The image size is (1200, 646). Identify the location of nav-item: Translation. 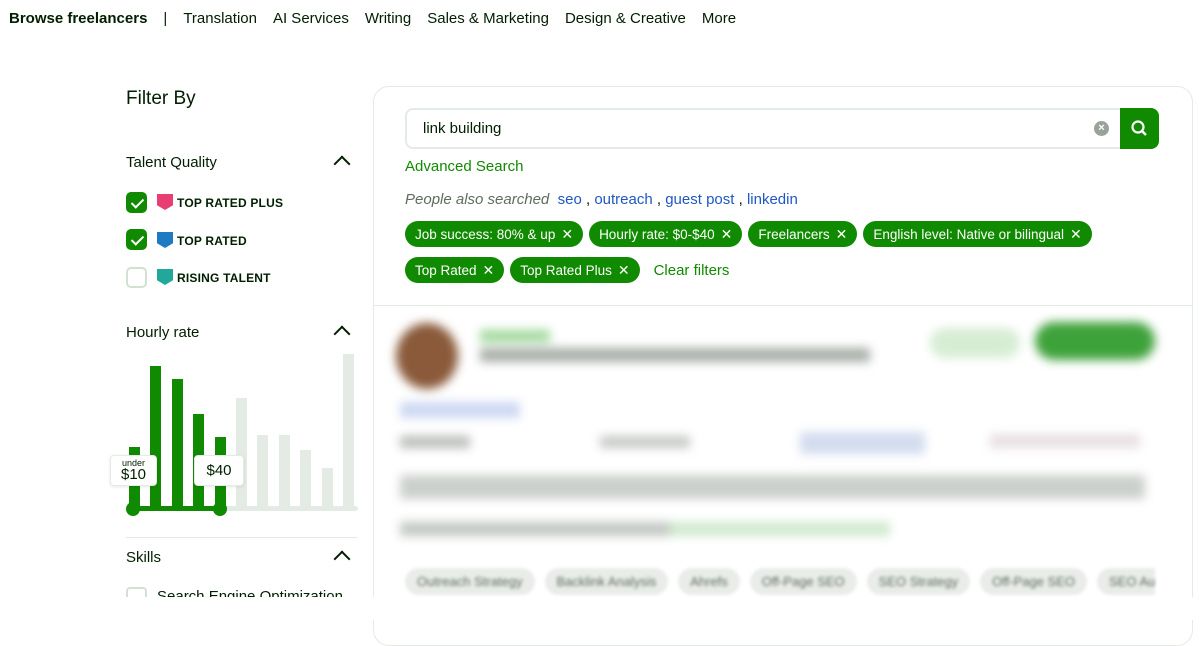
(220, 18).